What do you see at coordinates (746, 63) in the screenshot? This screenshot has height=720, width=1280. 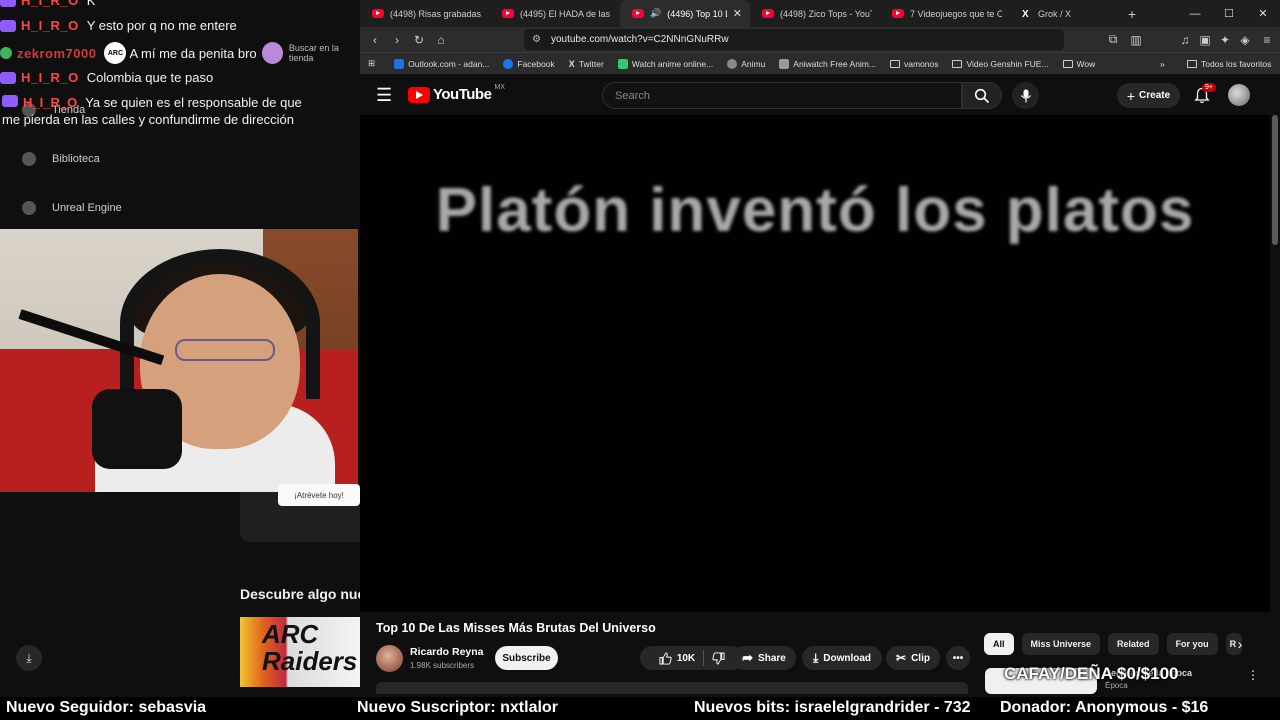 I see `bookmark-item: Animu` at bounding box center [746, 63].